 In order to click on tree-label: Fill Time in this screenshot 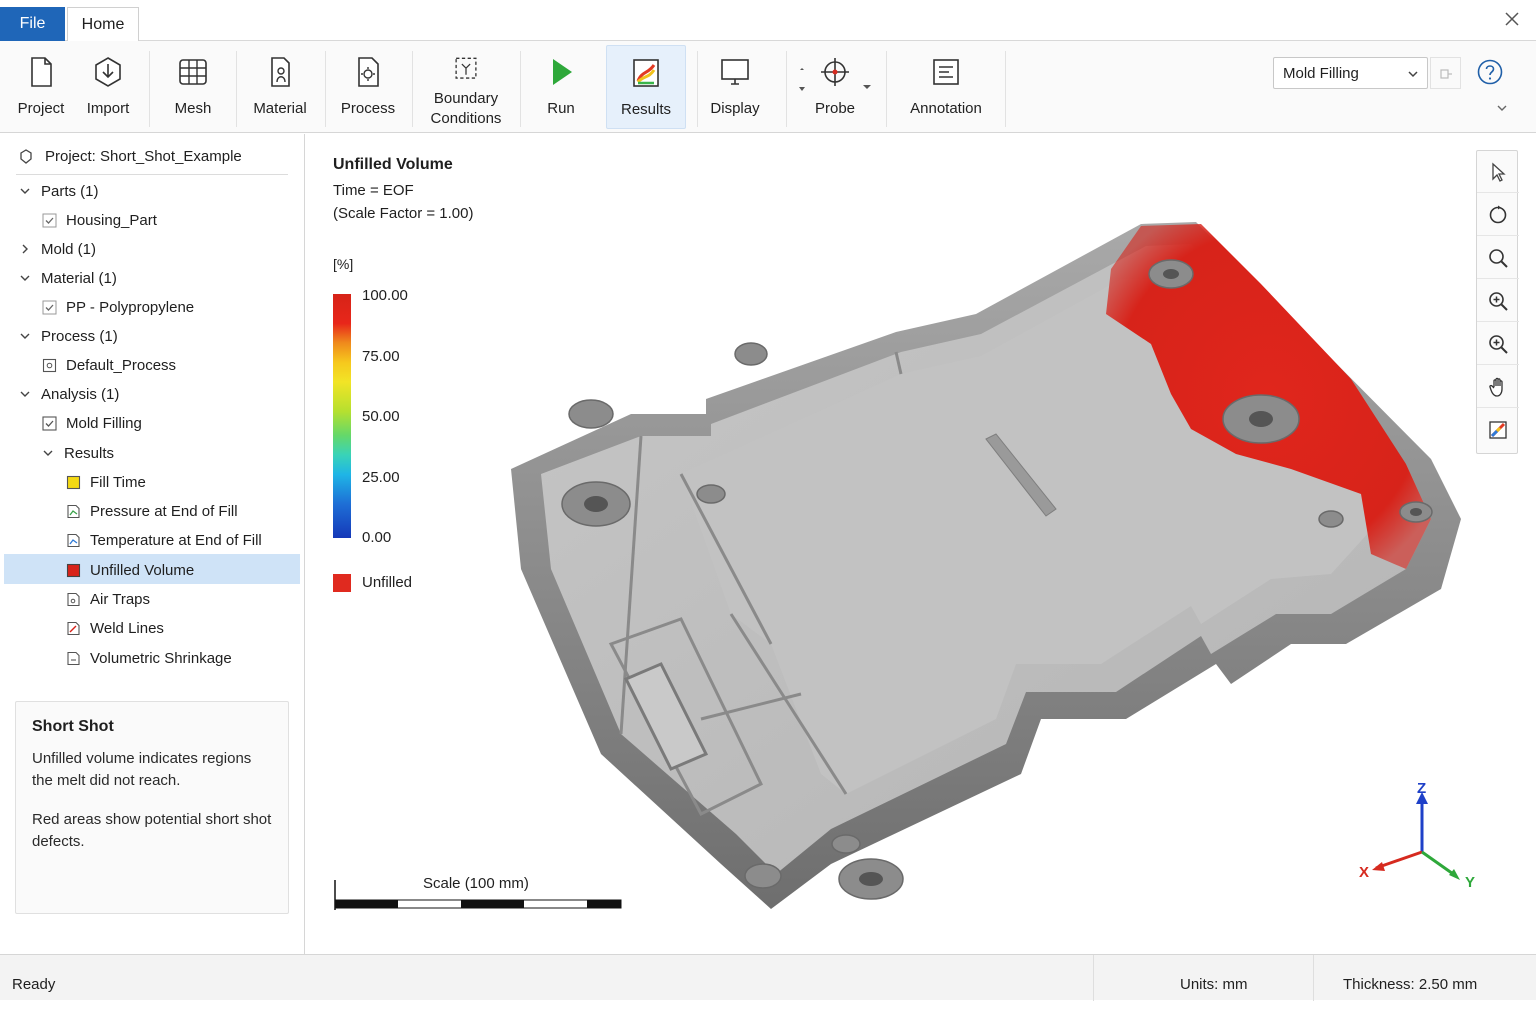, I will do `click(118, 482)`.